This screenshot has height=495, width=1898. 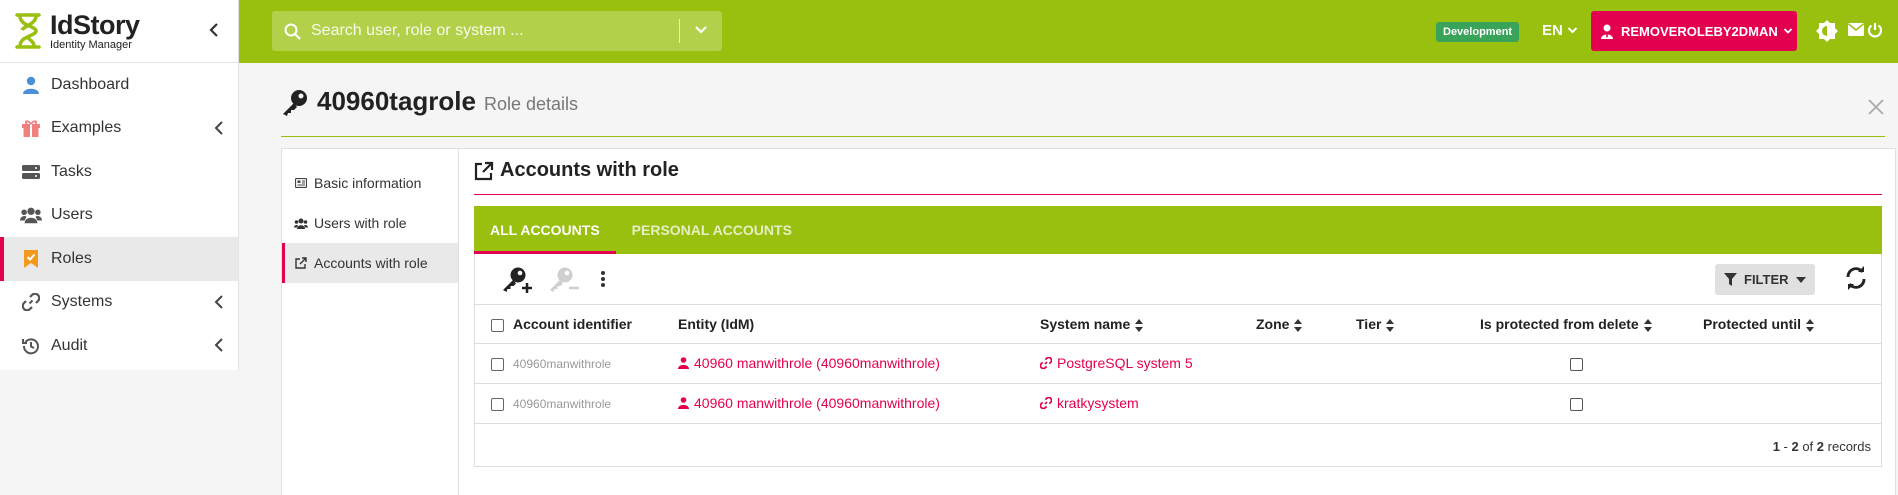 I want to click on filter-icon, so click(x=1730, y=279).